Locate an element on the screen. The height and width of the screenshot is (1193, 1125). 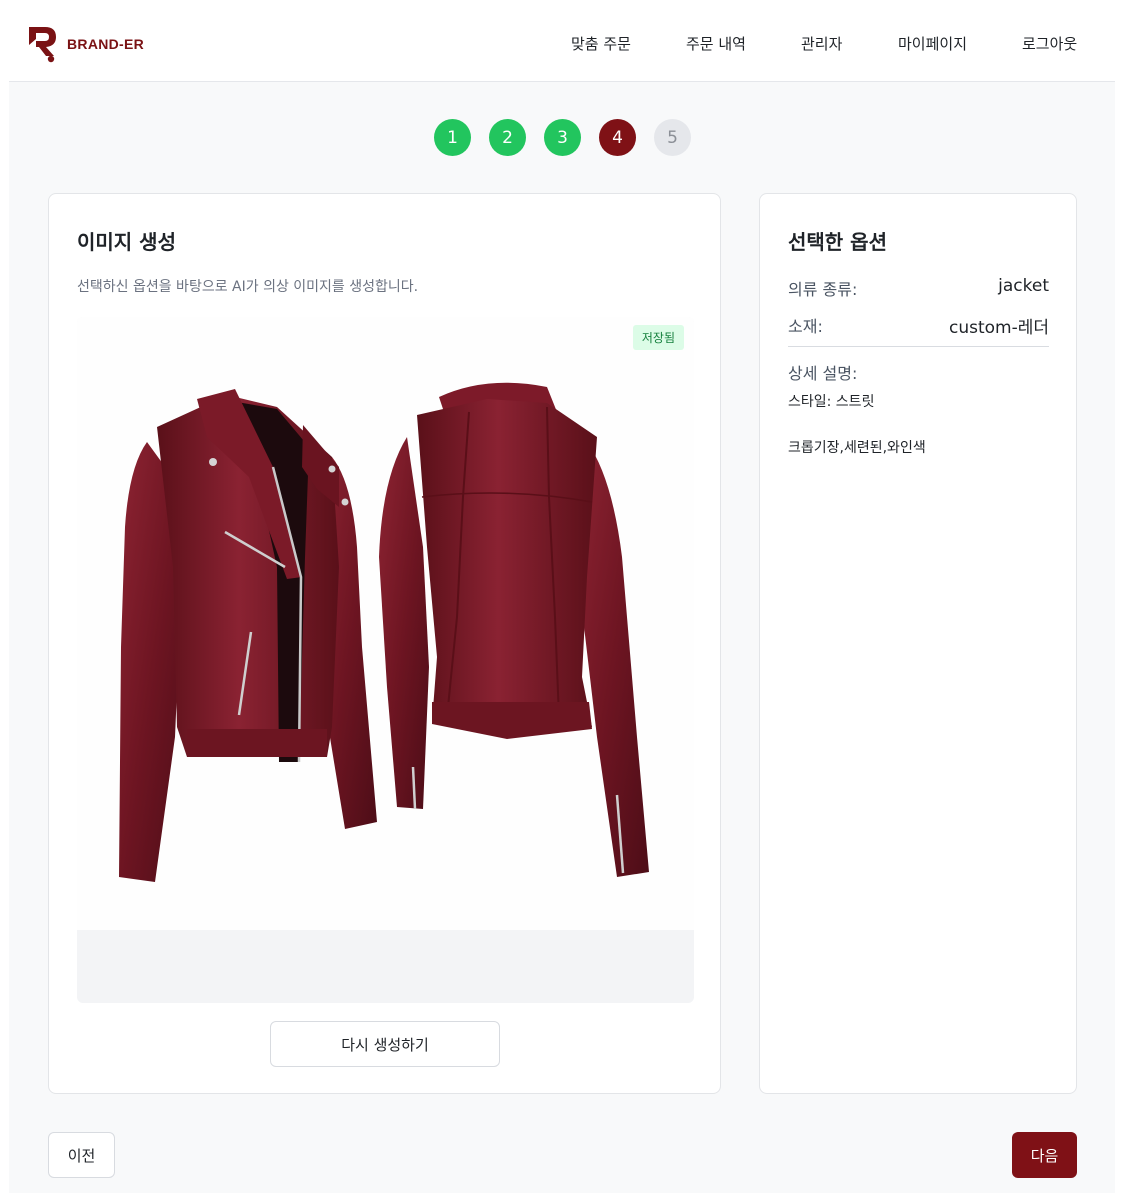
jacket-front is located at coordinates (248, 635).